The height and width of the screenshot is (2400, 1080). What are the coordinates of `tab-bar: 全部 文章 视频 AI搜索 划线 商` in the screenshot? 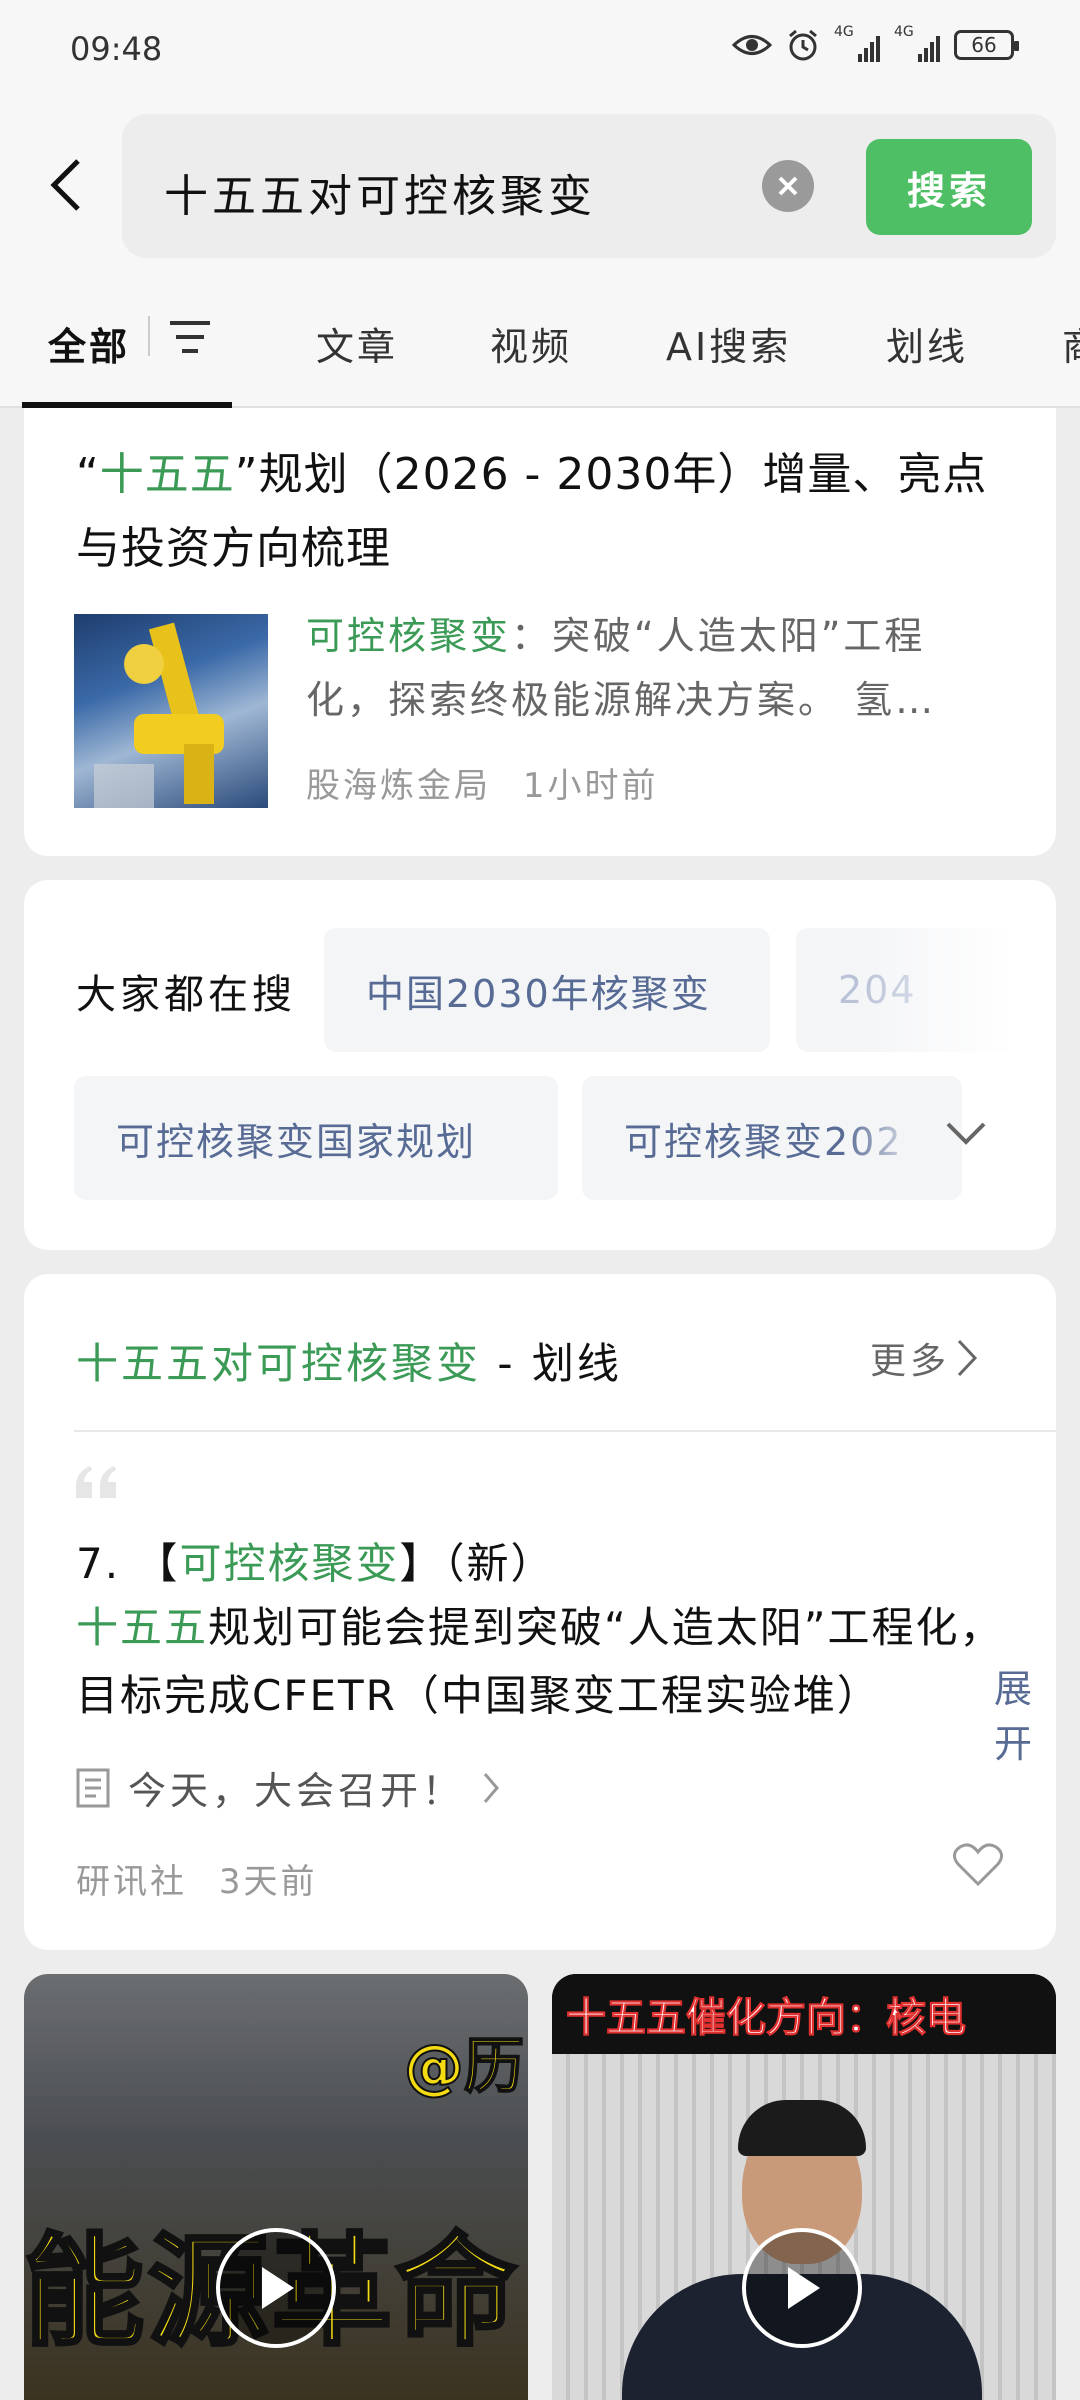 It's located at (540, 339).